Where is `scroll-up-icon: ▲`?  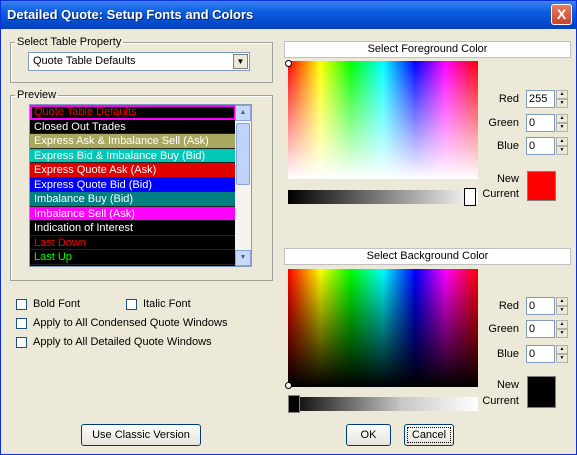 scroll-up-icon: ▲ is located at coordinates (243, 113).